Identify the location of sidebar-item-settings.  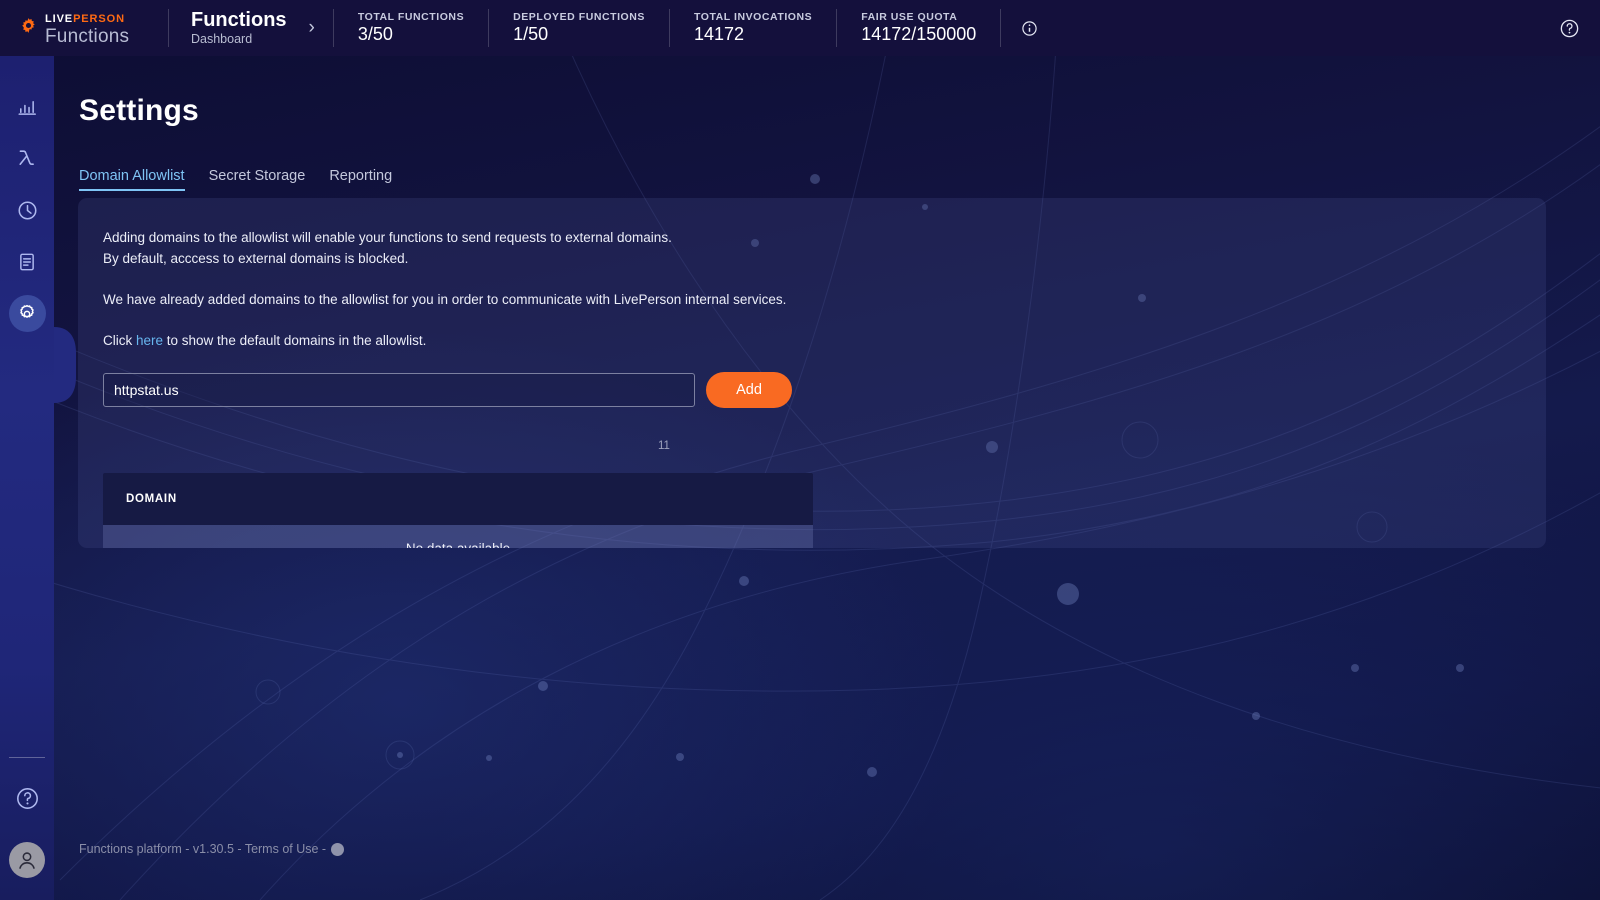
(27, 314).